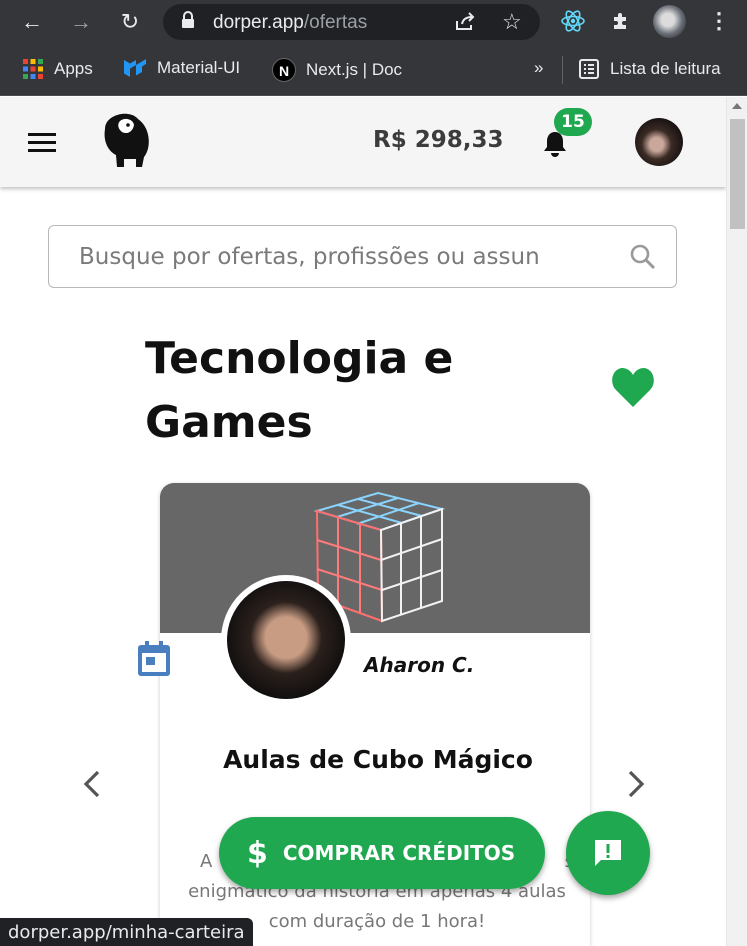 The image size is (747, 946). What do you see at coordinates (589, 69) in the screenshot?
I see `reading-list-icon` at bounding box center [589, 69].